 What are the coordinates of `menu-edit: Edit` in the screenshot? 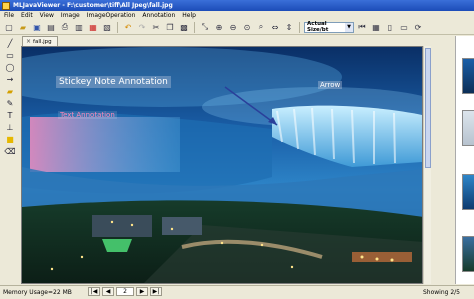 It's located at (27, 15).